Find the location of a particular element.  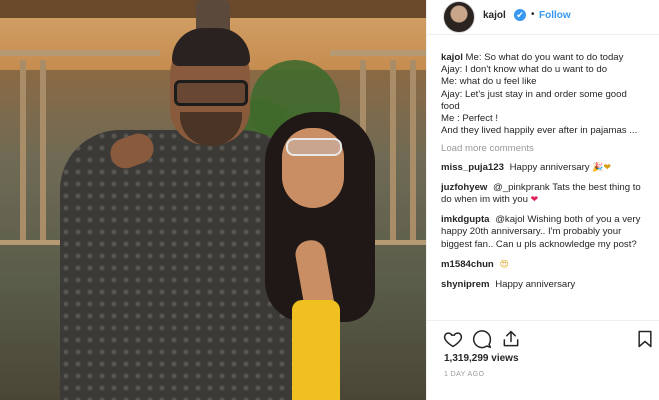

verified-badge-icon: ✔ is located at coordinates (520, 15).